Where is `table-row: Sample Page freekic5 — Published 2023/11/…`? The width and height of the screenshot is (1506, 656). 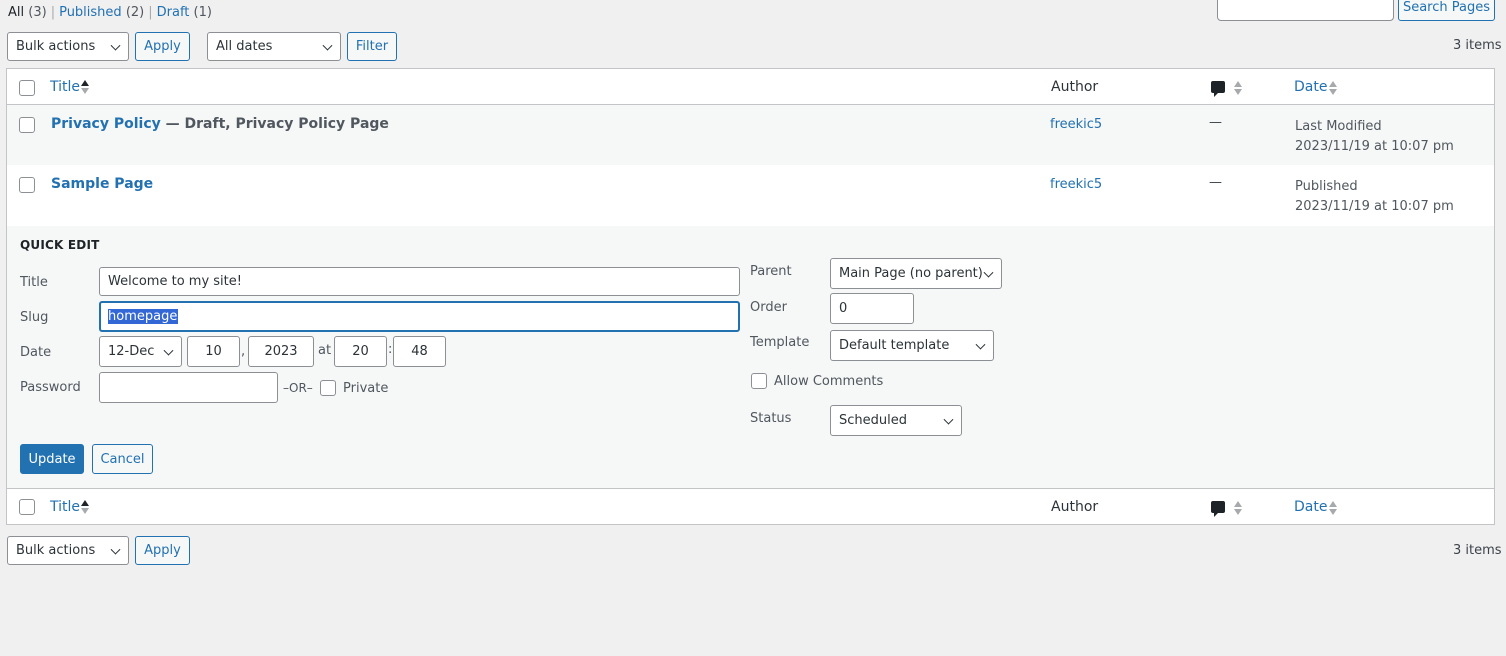 table-row: Sample Page freekic5 — Published 2023/11/… is located at coordinates (750, 195).